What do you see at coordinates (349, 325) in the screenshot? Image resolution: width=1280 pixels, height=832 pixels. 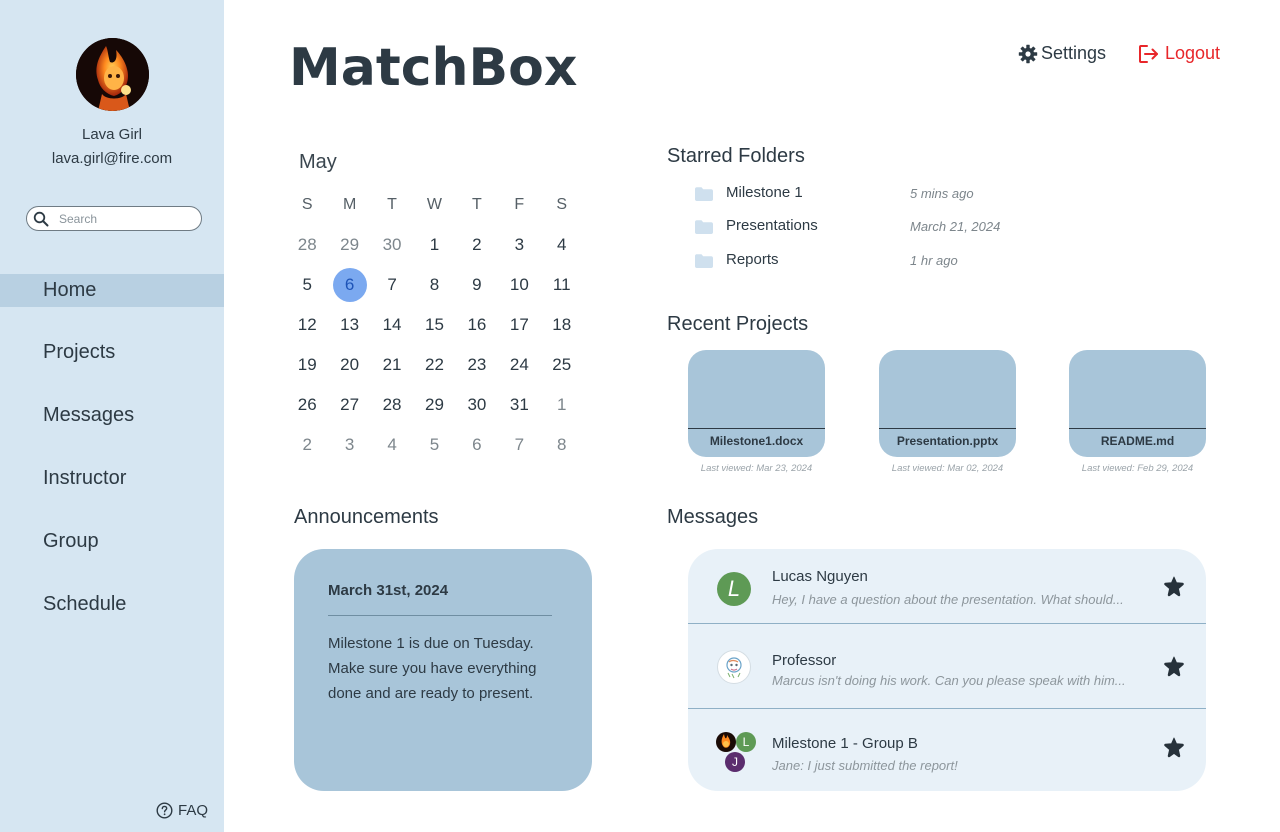 I see `calendar-day: 13` at bounding box center [349, 325].